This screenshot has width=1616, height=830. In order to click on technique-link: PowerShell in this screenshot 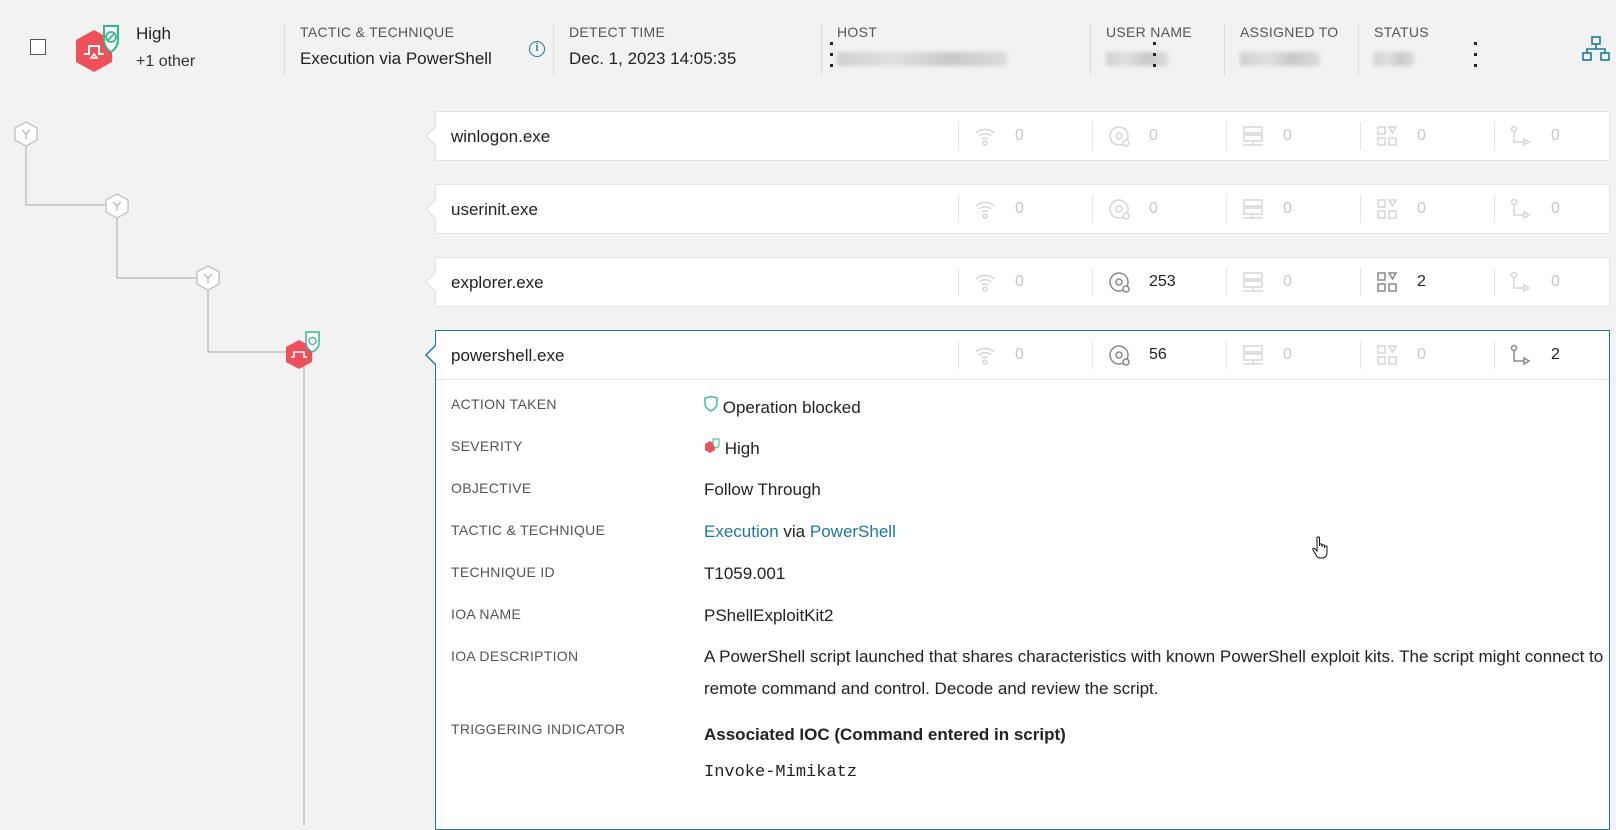, I will do `click(853, 531)`.